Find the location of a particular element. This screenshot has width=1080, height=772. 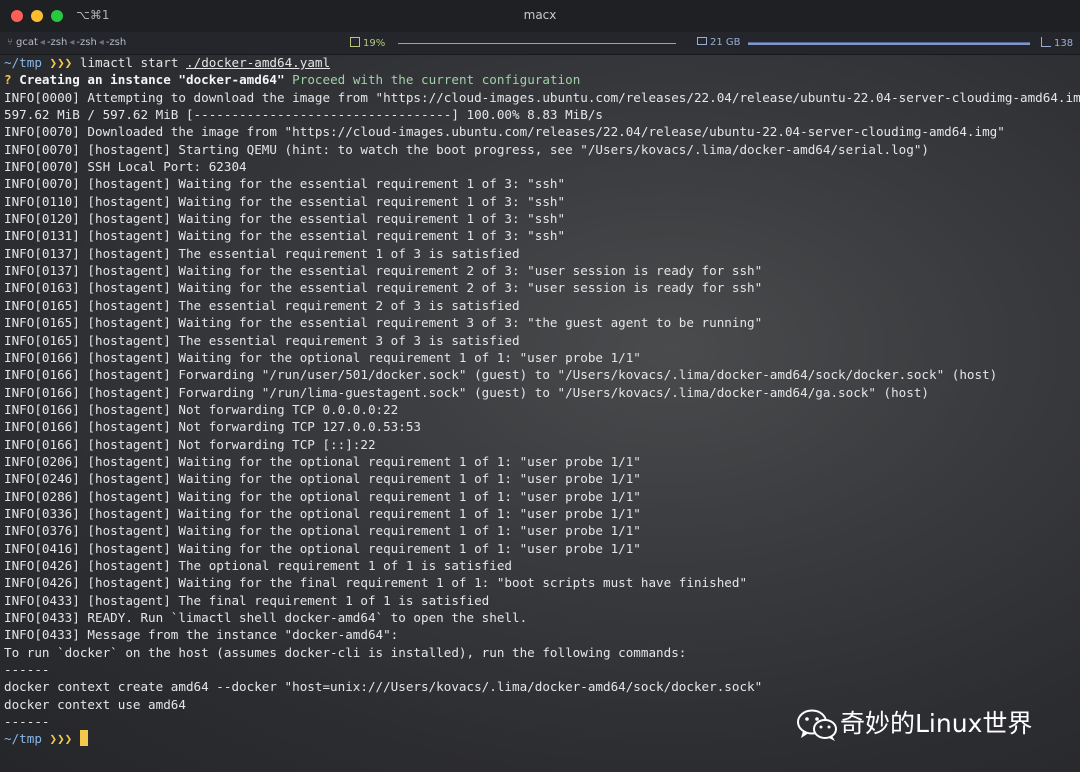

memory-value: 21 GB is located at coordinates (725, 42).